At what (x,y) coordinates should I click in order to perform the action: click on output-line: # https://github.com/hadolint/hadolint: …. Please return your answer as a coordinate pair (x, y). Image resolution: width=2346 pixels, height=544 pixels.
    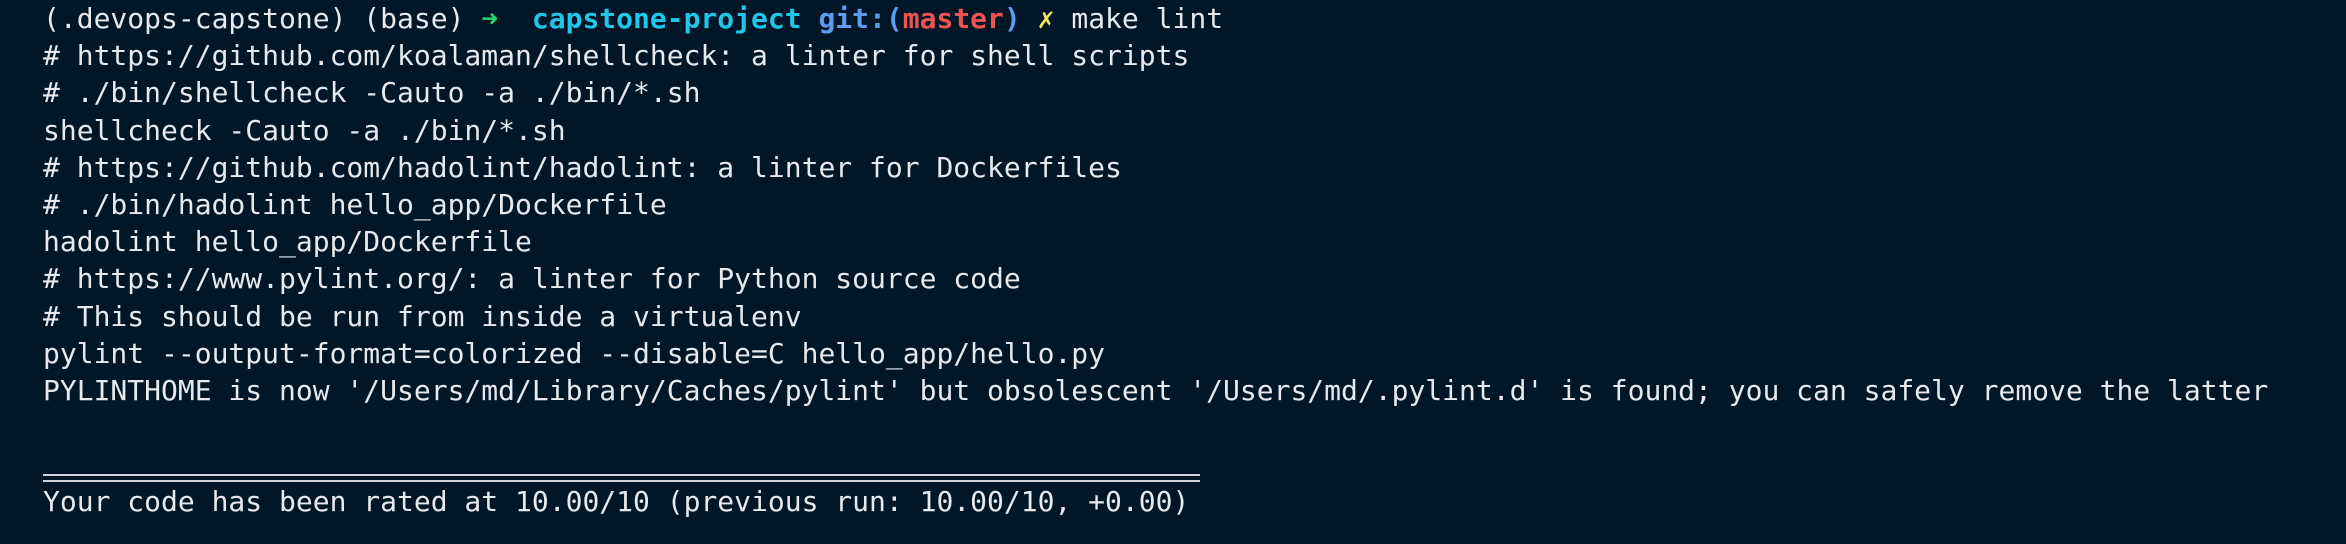
    Looking at the image, I should click on (582, 167).